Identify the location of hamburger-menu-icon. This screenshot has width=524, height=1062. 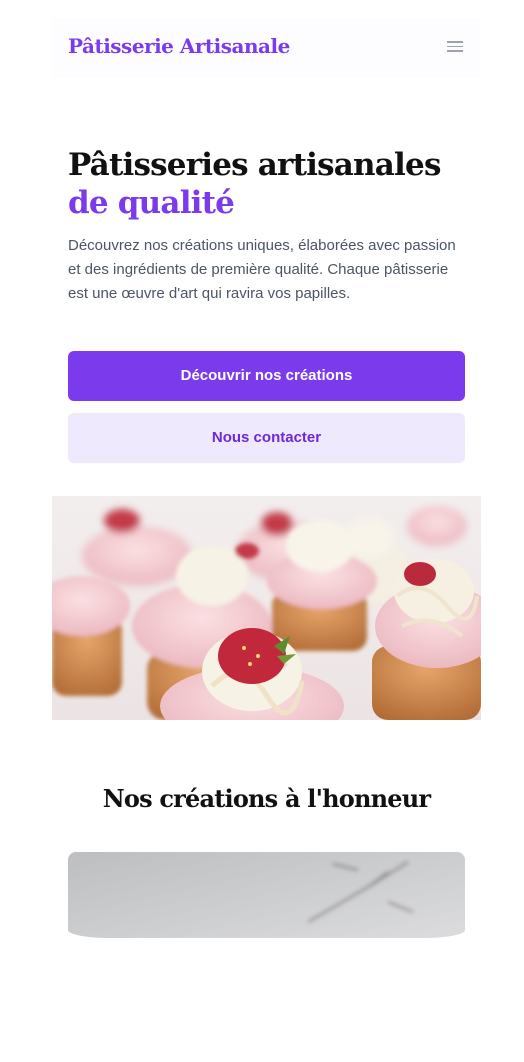
(455, 48).